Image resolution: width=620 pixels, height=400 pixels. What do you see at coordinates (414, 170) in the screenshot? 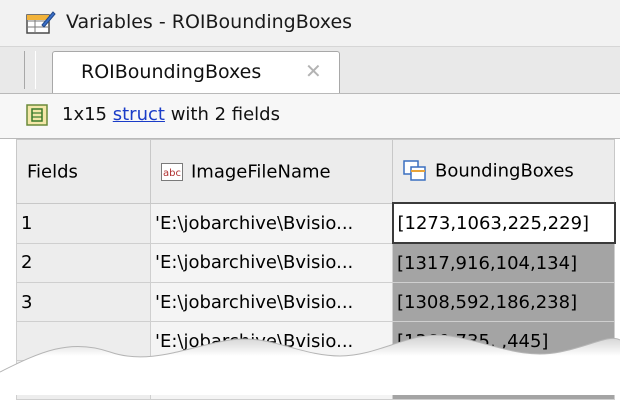
I see `copy-matrix-icon` at bounding box center [414, 170].